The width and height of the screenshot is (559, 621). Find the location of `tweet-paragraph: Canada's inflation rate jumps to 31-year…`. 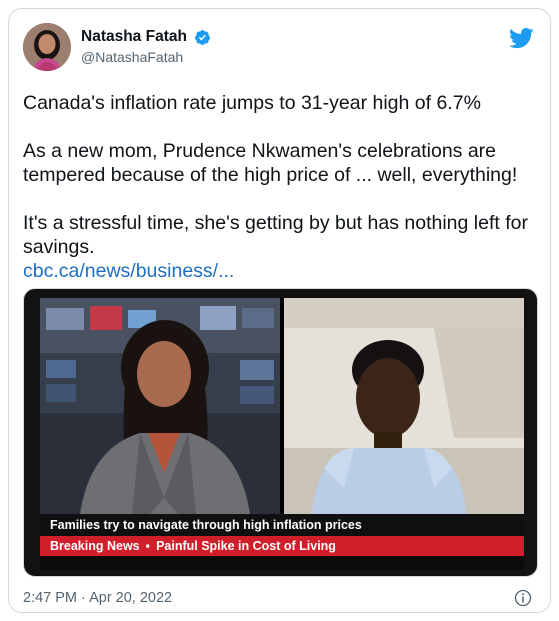

tweet-paragraph: Canada's inflation rate jumps to 31-year… is located at coordinates (252, 103).